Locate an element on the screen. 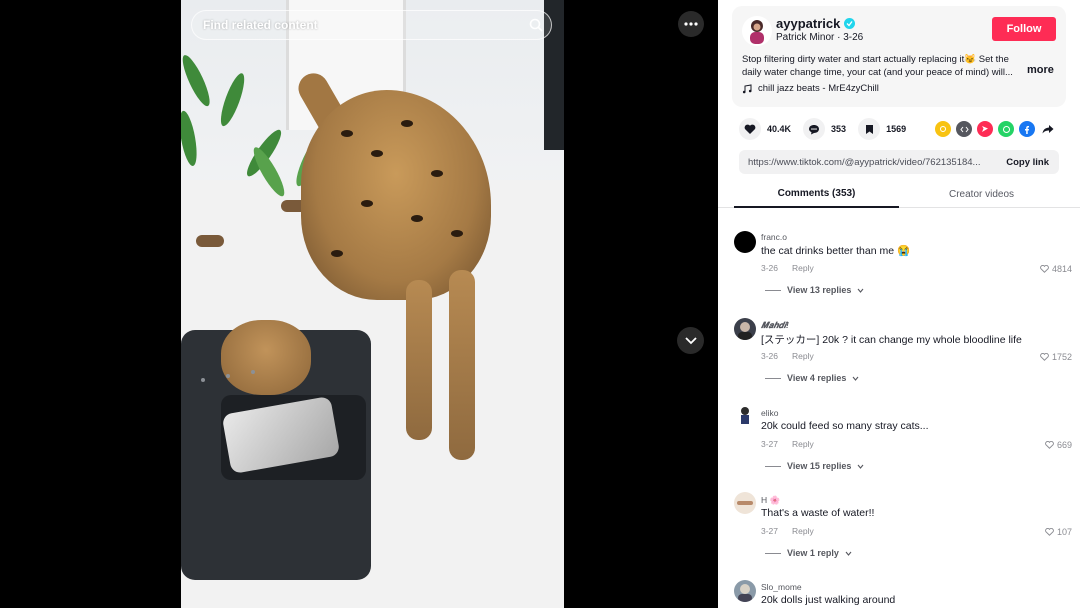  embed-code-icon is located at coordinates (964, 129).